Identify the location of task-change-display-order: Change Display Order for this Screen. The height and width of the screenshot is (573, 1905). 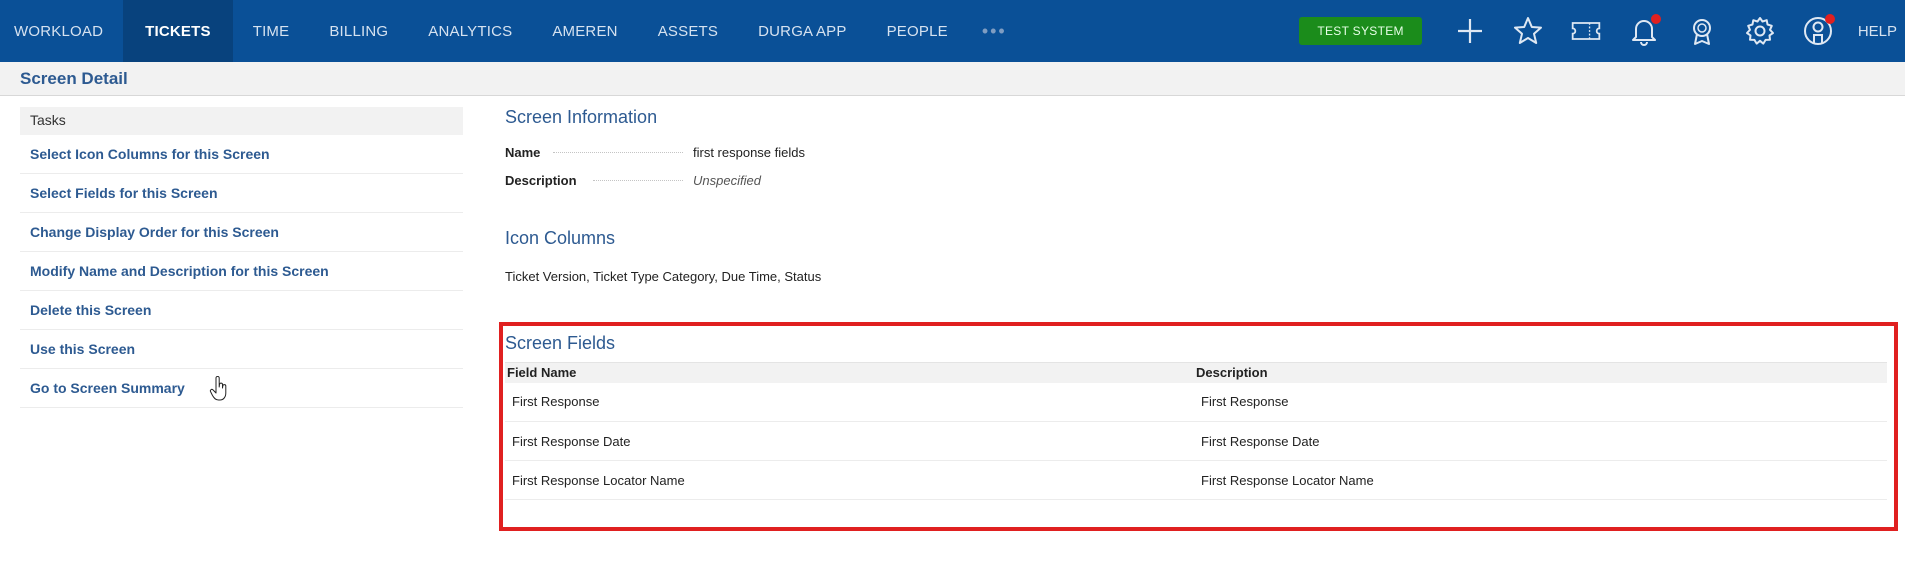
(241, 232).